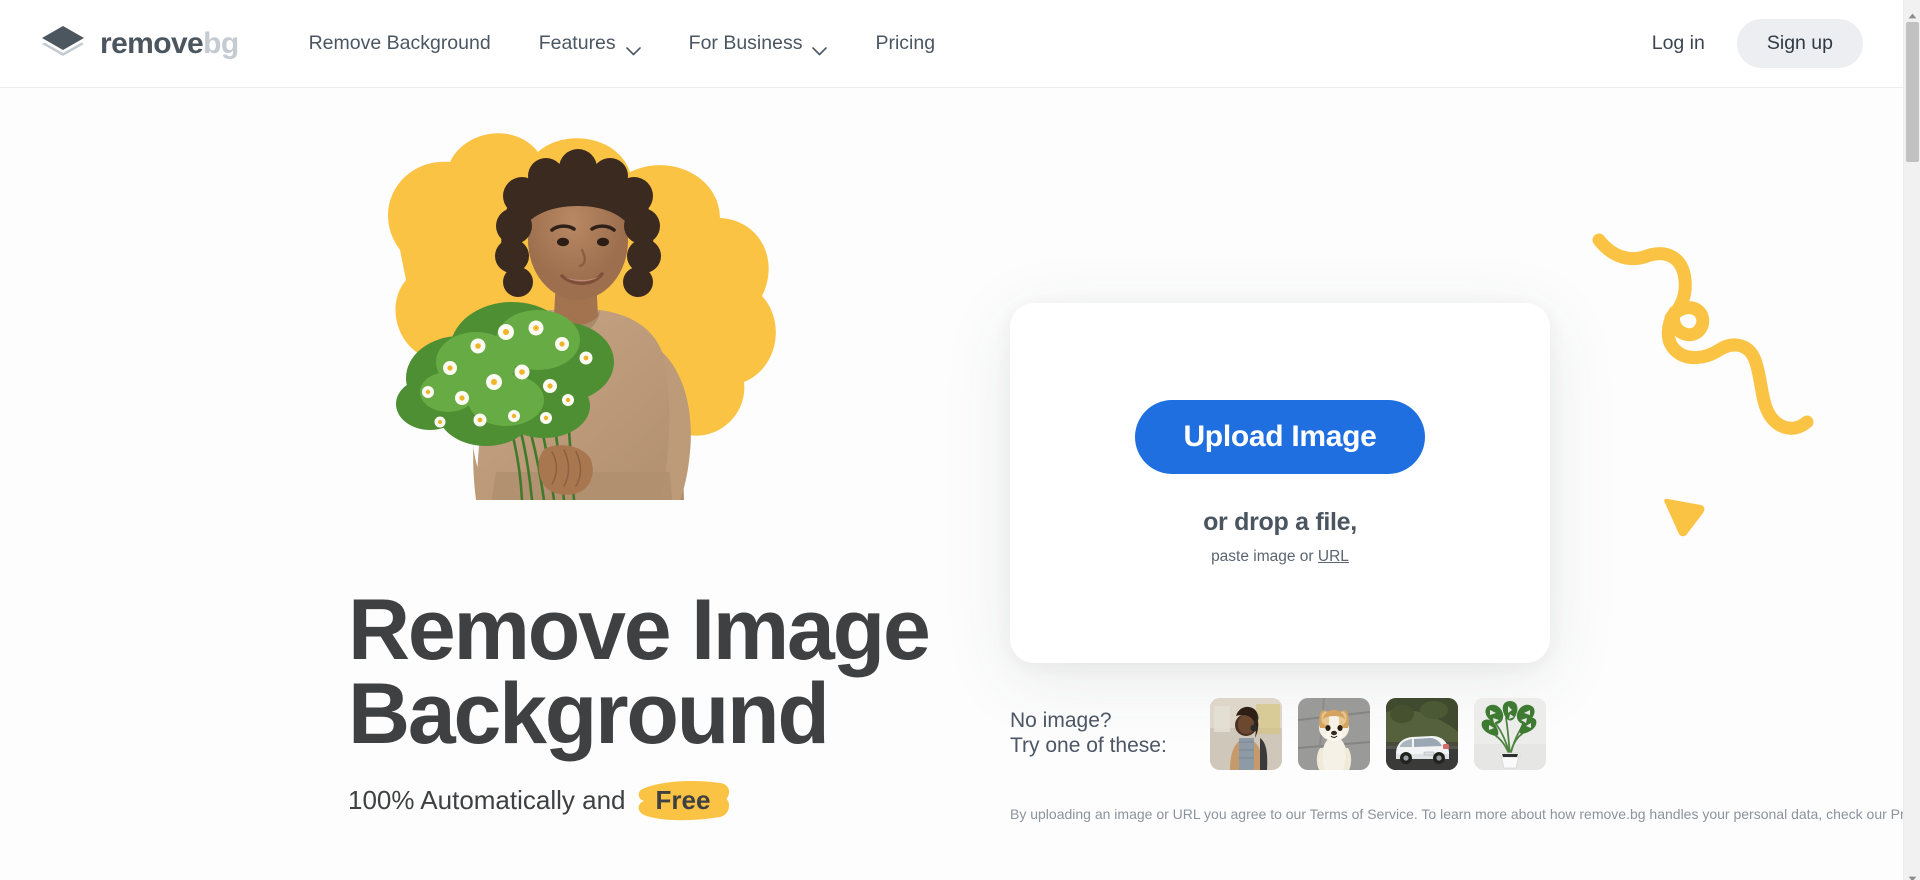 Image resolution: width=1920 pixels, height=880 pixels. I want to click on main-navigation: Remove Background Features For Business, so click(963, 43).